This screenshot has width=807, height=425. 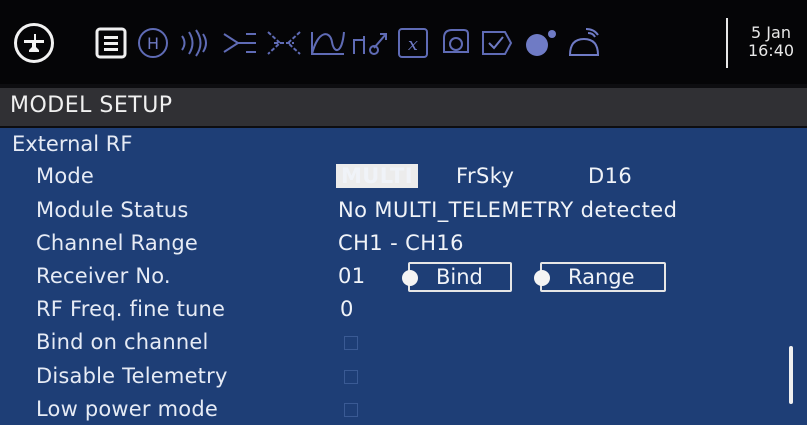 What do you see at coordinates (351, 343) in the screenshot?
I see `bind-channel-checkbox` at bounding box center [351, 343].